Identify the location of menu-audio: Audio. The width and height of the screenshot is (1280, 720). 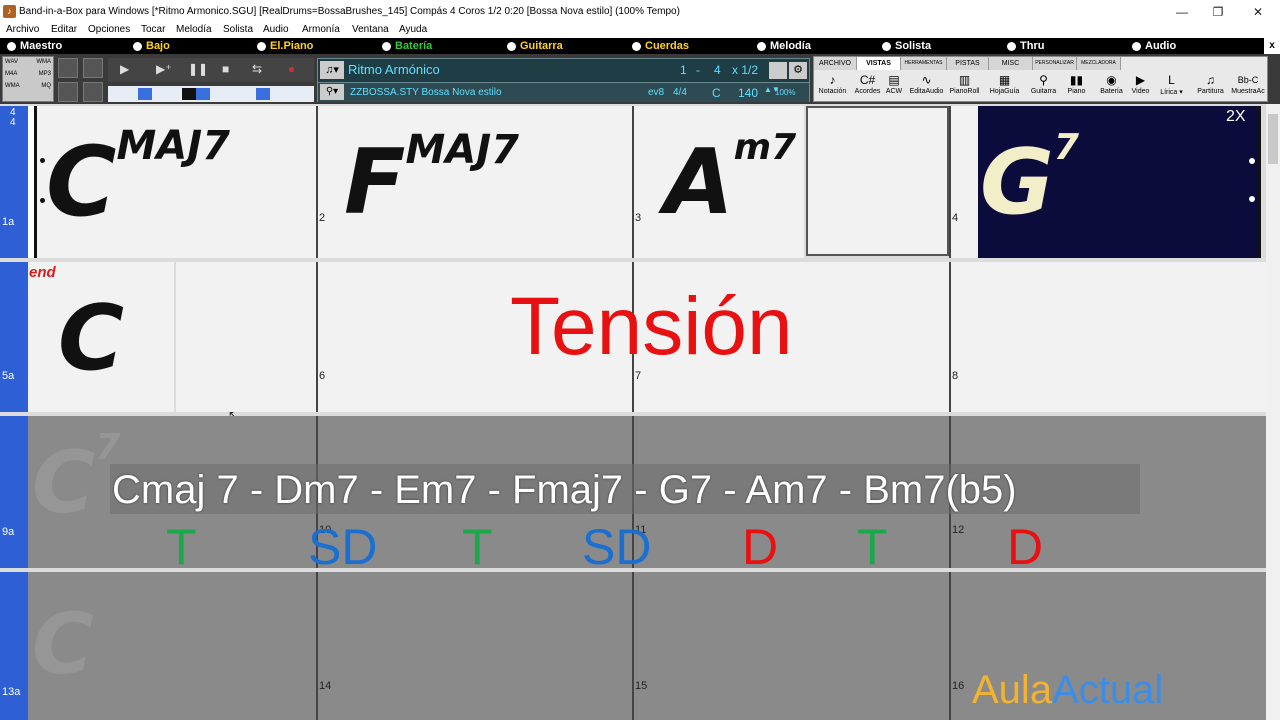
(276, 29).